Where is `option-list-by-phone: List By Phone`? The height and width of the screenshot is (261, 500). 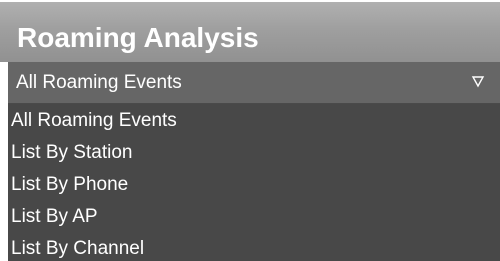 option-list-by-phone: List By Phone is located at coordinates (254, 184).